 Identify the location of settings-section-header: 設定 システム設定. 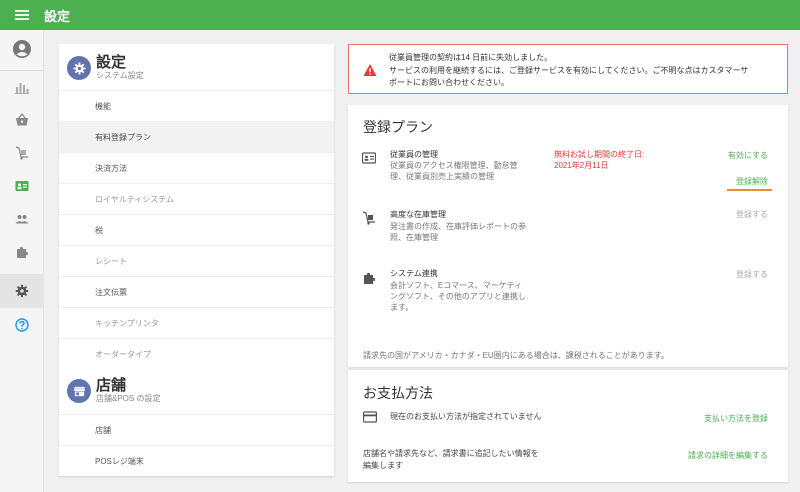
(105, 68).